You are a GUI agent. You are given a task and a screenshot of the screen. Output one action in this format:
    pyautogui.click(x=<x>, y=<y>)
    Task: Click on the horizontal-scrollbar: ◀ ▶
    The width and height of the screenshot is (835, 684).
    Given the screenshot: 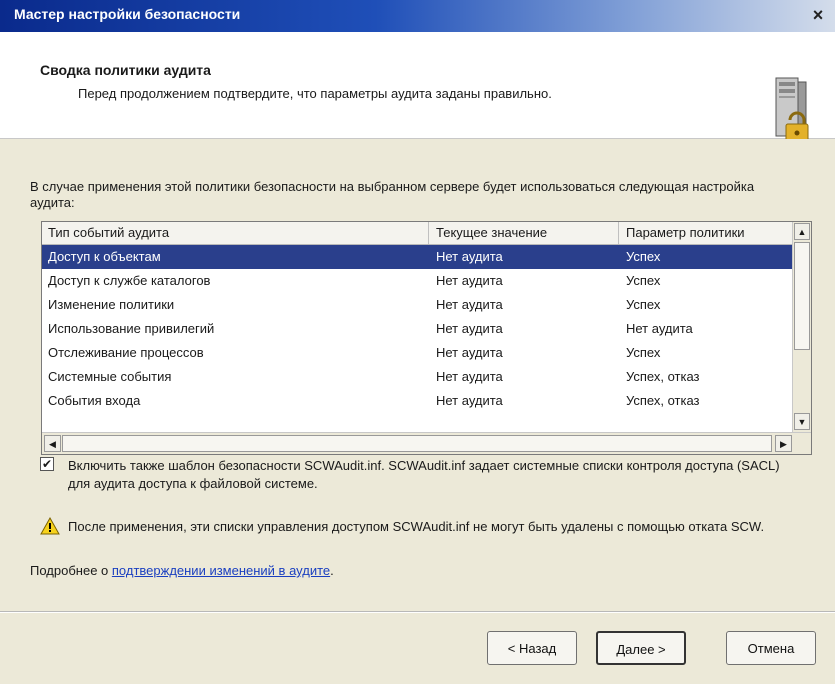 What is the action you would take?
    pyautogui.click(x=426, y=443)
    